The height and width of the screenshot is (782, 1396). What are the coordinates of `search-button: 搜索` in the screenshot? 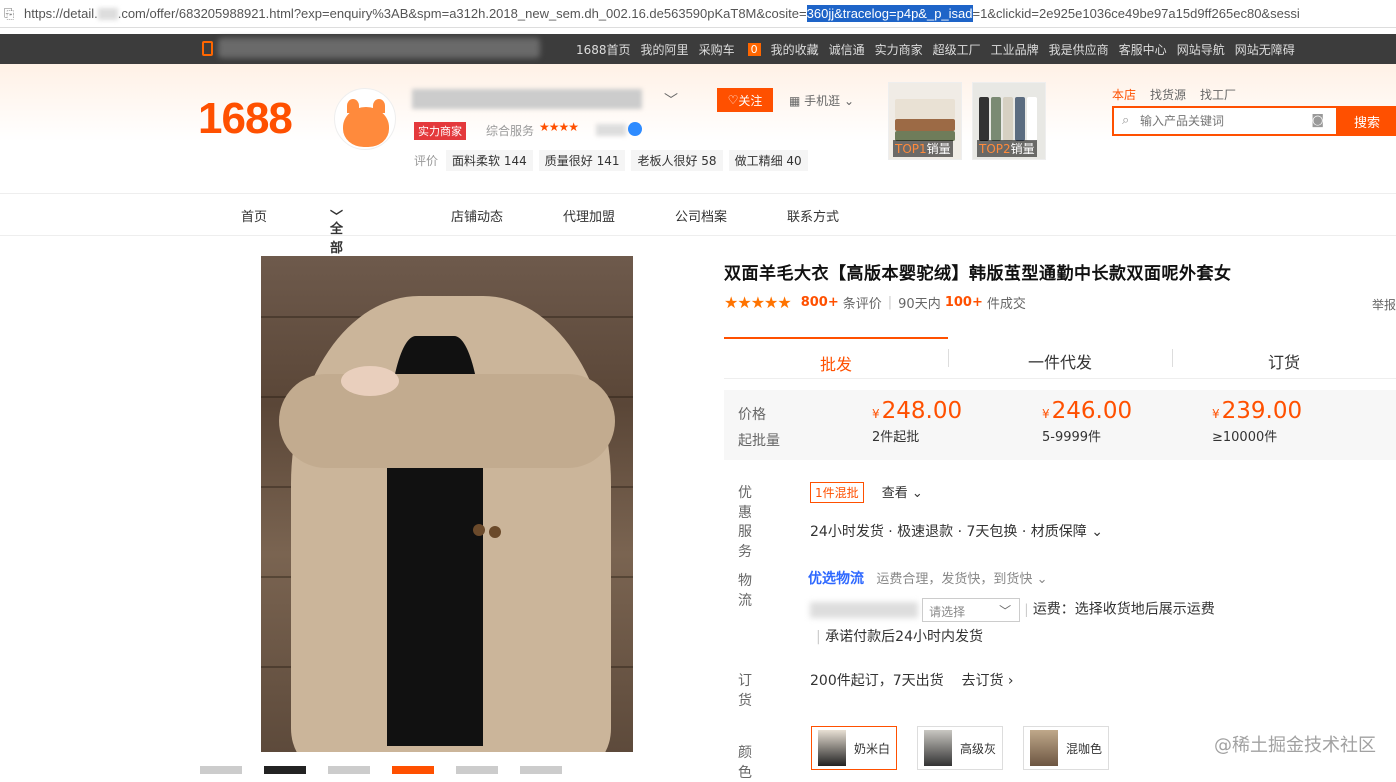 It's located at (1367, 121).